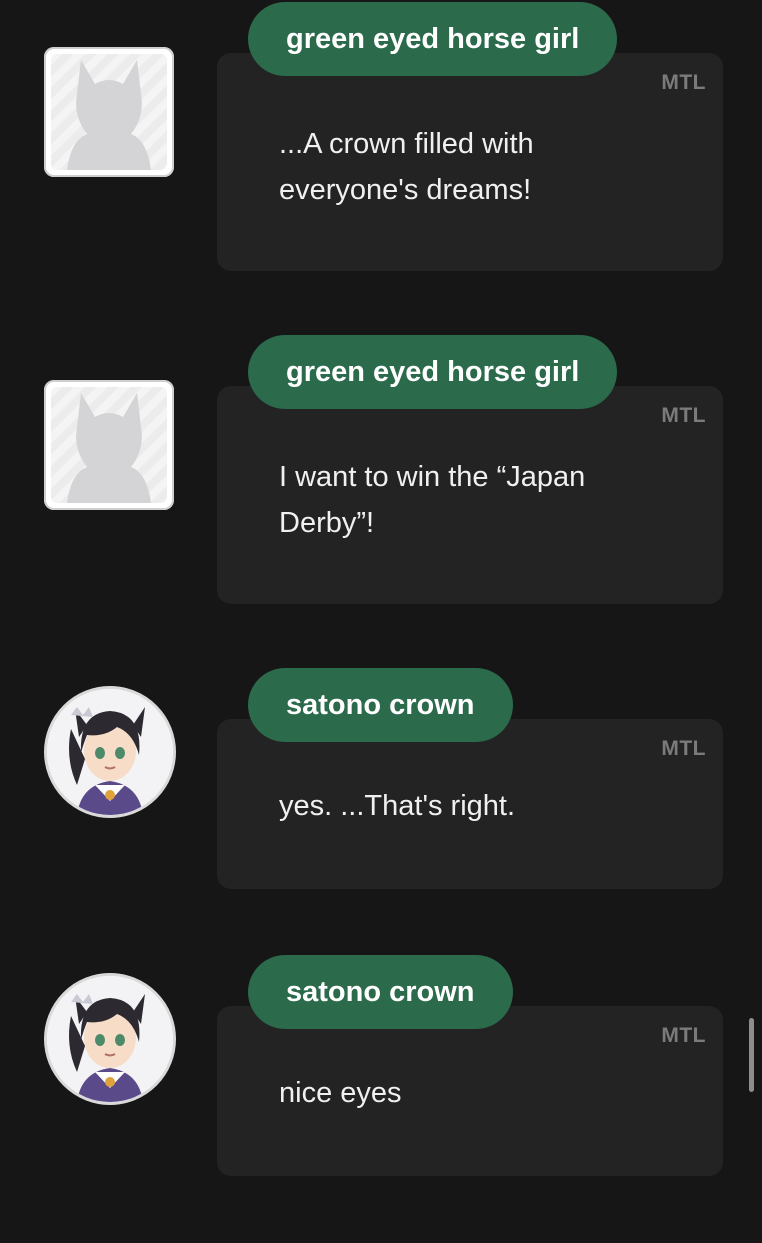 Image resolution: width=762 pixels, height=1243 pixels. What do you see at coordinates (340, 1093) in the screenshot?
I see `message-text: nice eyes` at bounding box center [340, 1093].